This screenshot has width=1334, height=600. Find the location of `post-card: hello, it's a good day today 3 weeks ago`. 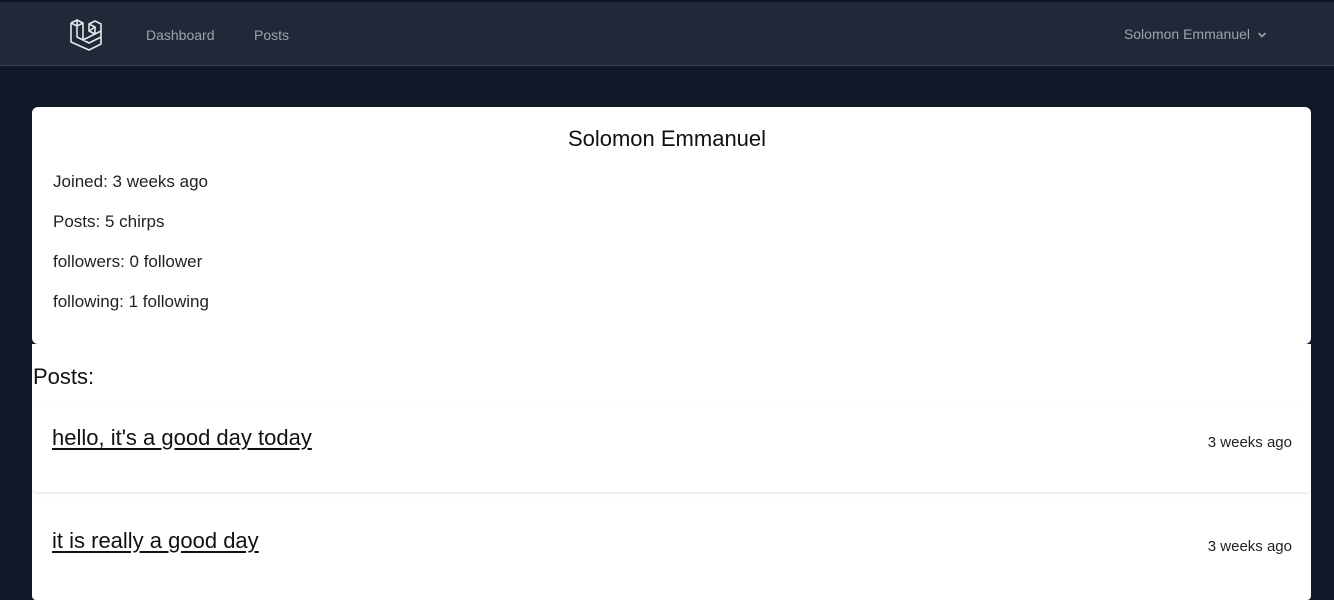

post-card: hello, it's a good day today 3 weeks ago is located at coordinates (671, 449).